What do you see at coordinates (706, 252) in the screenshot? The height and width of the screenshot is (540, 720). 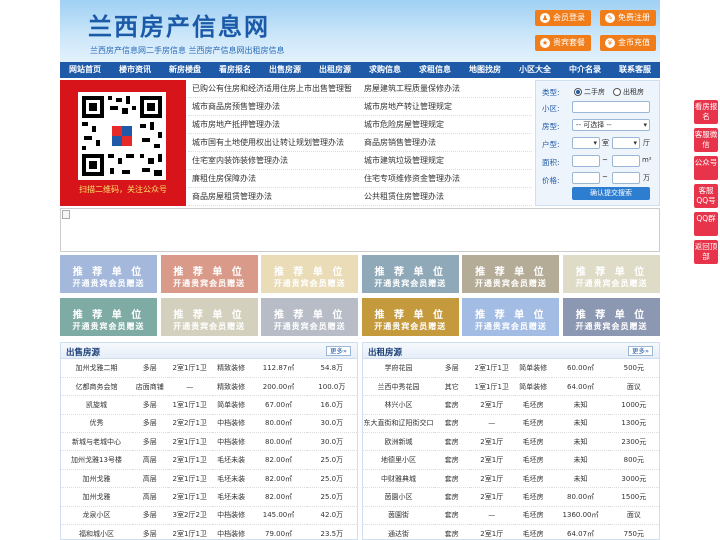 I see `float-back-to-top: 返回顶部` at bounding box center [706, 252].